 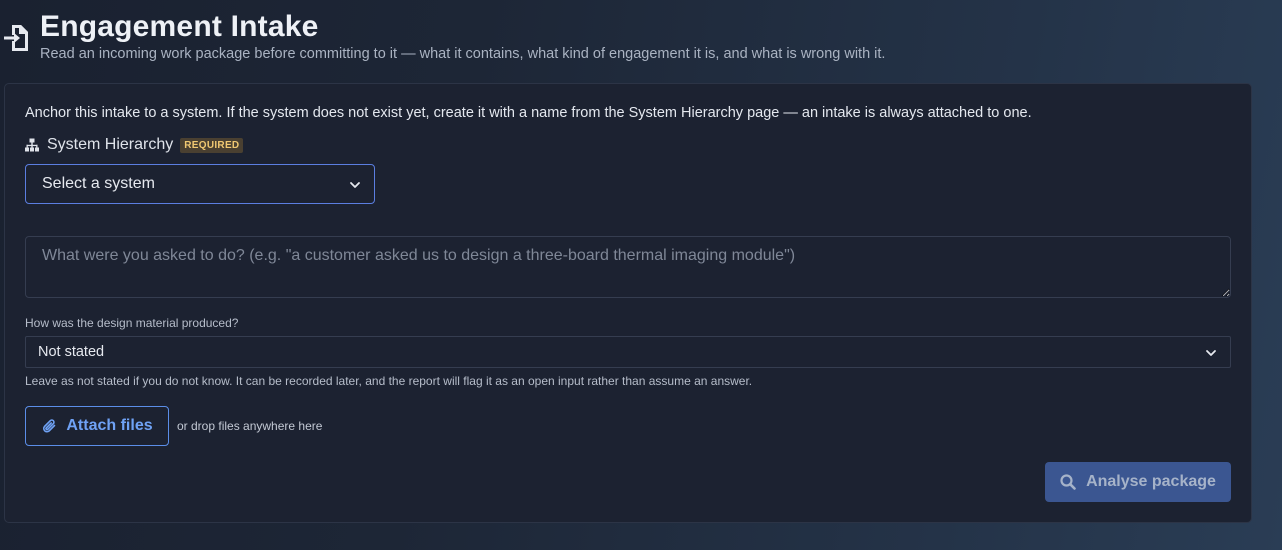 What do you see at coordinates (1151, 481) in the screenshot?
I see `analyse-package-label: Analyse package` at bounding box center [1151, 481].